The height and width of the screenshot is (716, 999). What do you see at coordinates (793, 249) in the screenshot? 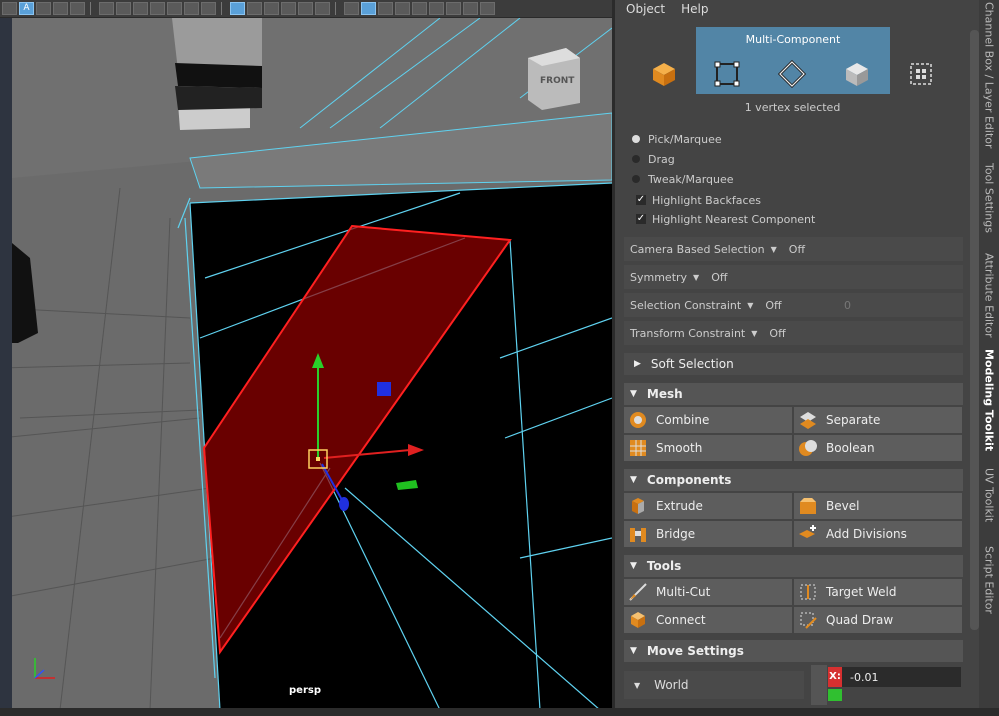
I see `camera-based-selection-row: Camera Based Selection ▼ Off` at bounding box center [793, 249].